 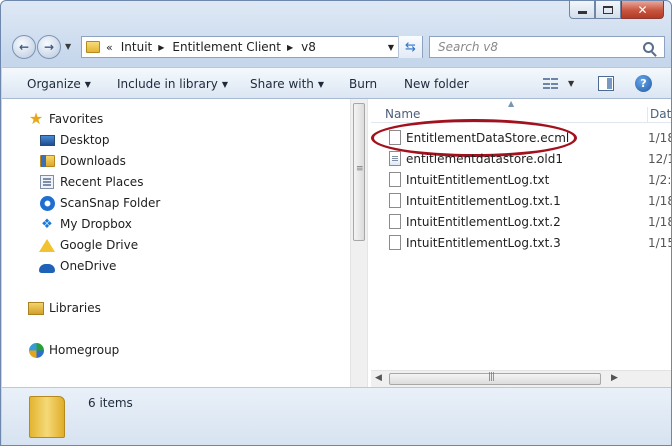 I want to click on sidebar-item-label: Libraries, so click(x=75, y=308).